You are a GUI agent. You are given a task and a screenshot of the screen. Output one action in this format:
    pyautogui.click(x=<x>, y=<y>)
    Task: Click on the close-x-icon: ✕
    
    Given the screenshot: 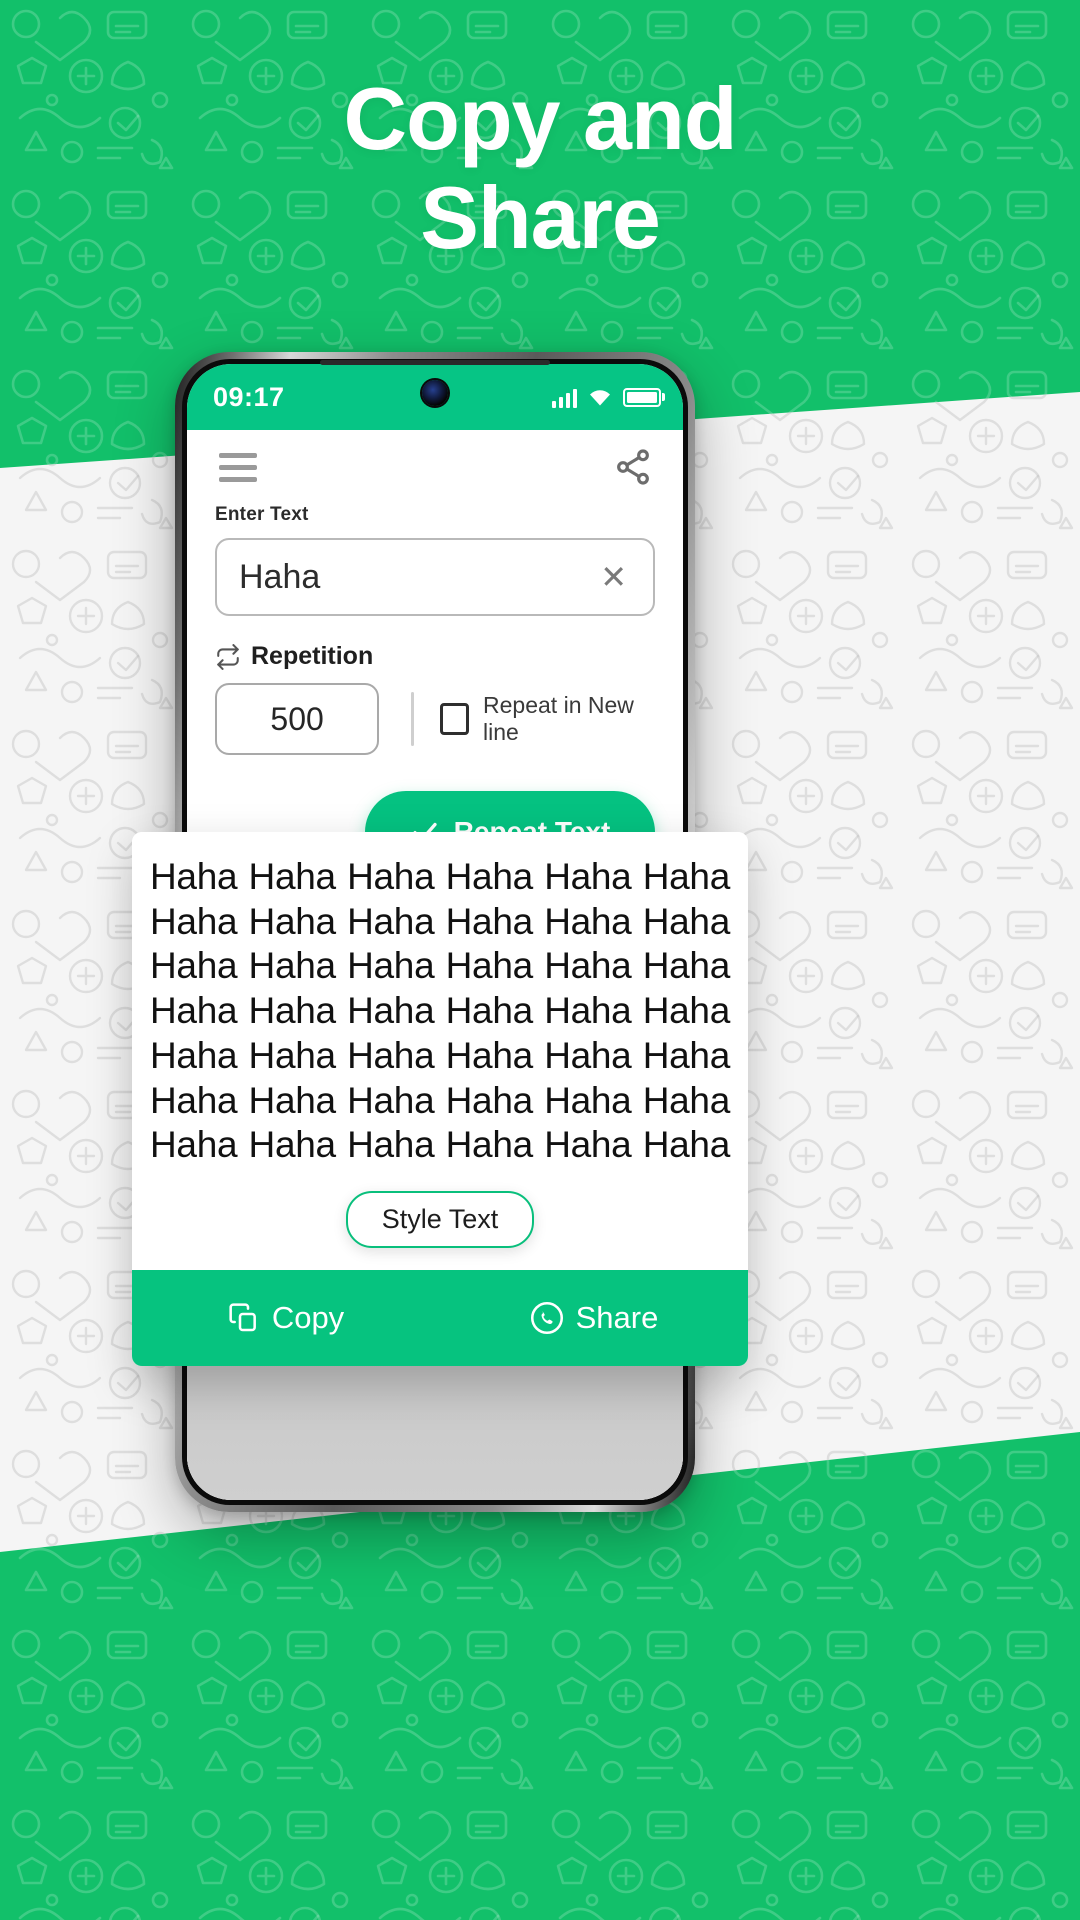 What is the action you would take?
    pyautogui.click(x=613, y=577)
    